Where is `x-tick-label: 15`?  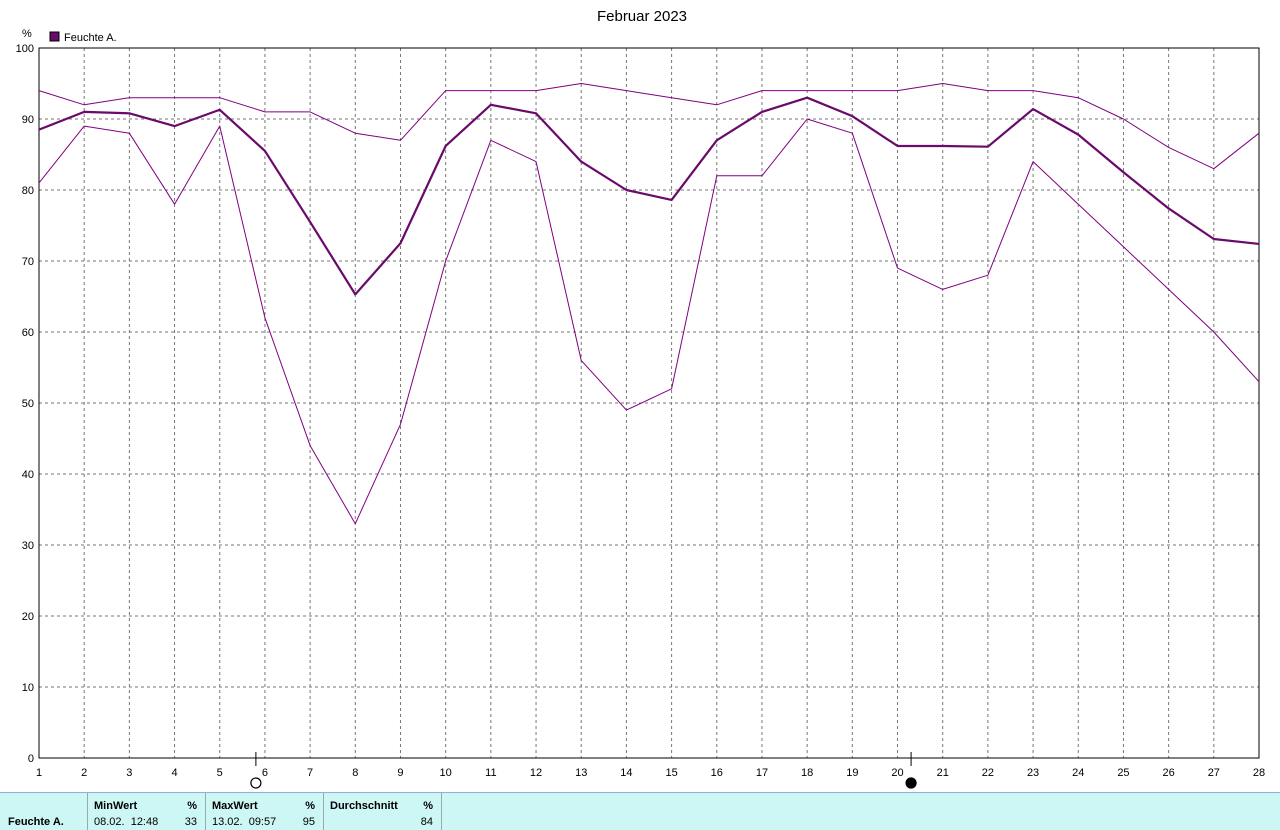 x-tick-label: 15 is located at coordinates (671, 773).